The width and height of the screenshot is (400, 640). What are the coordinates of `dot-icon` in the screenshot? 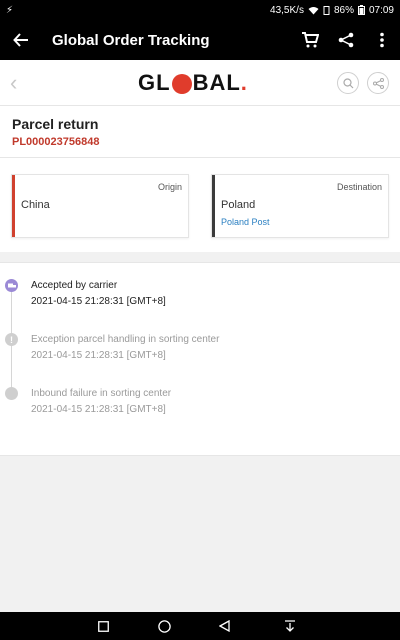 It's located at (11, 393).